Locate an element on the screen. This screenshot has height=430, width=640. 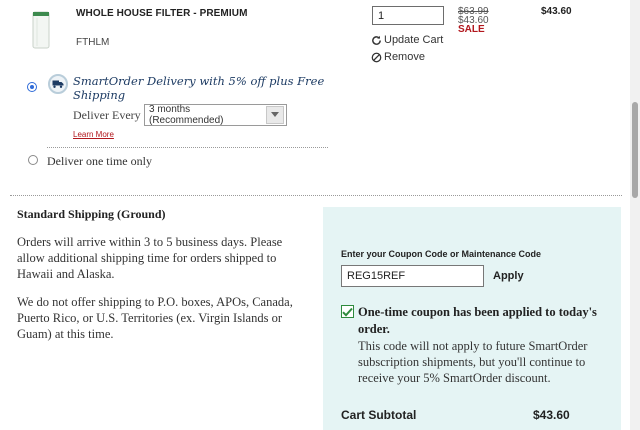
apply-button: Apply is located at coordinates (508, 276).